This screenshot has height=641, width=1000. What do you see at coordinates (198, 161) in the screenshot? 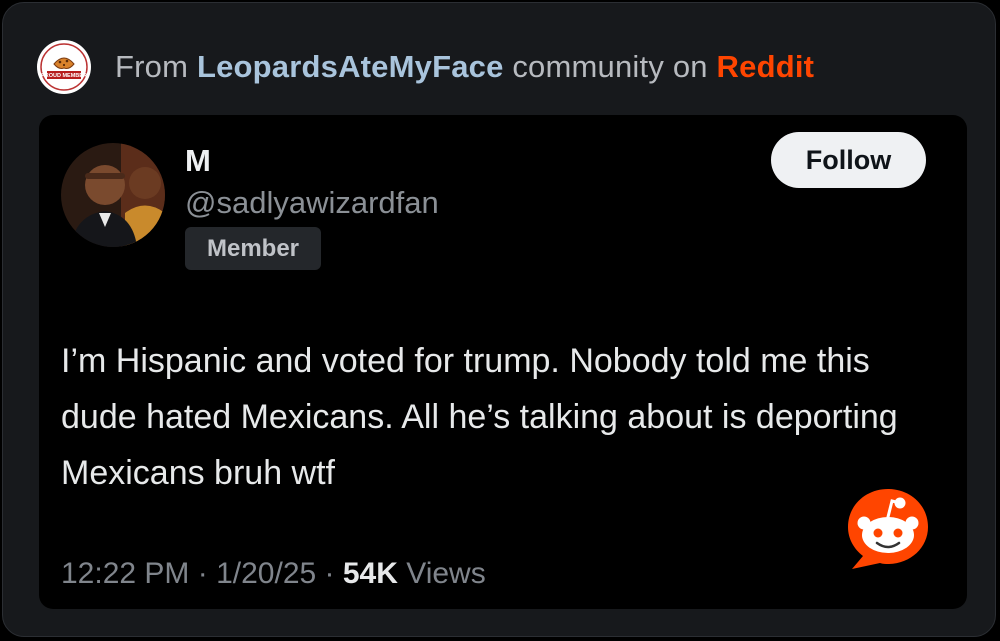
I see `display-name: M` at bounding box center [198, 161].